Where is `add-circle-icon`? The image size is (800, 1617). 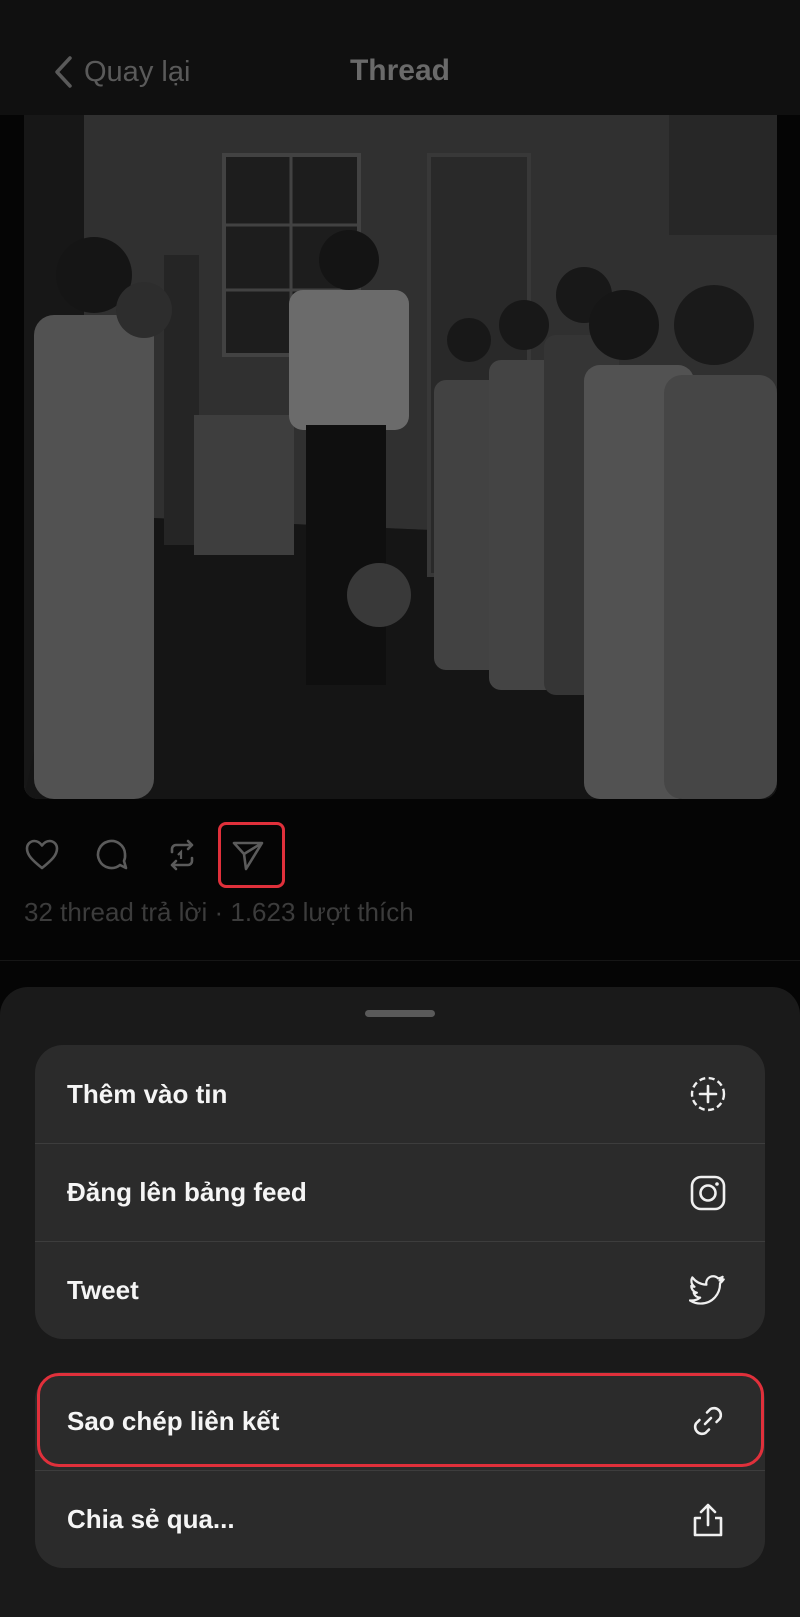 add-circle-icon is located at coordinates (708, 1094).